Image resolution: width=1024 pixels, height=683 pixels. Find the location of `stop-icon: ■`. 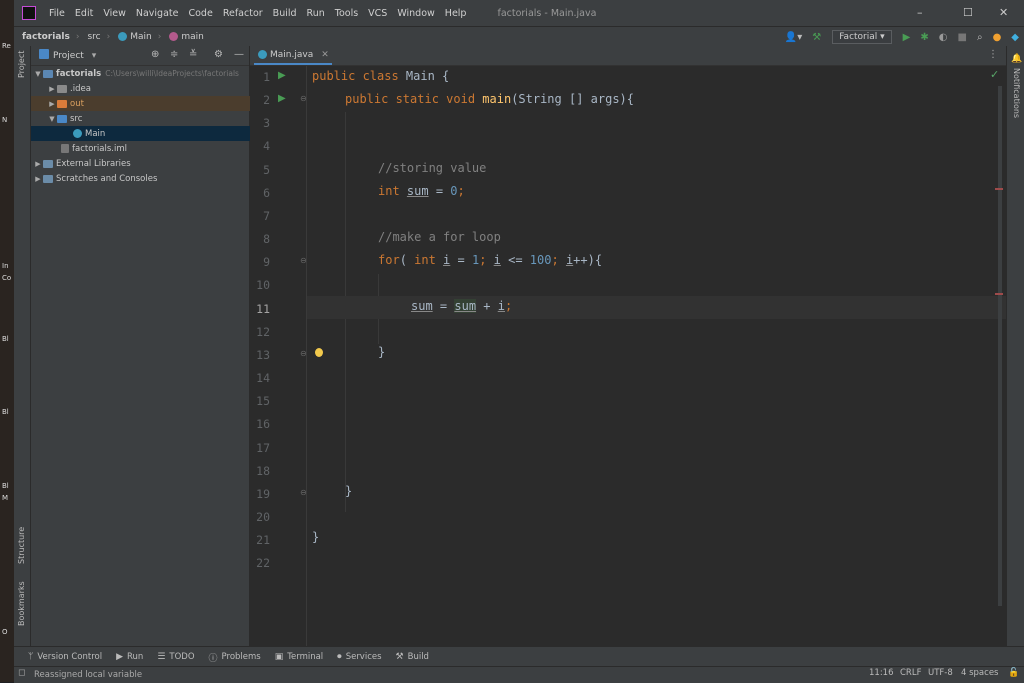

stop-icon: ■ is located at coordinates (962, 37).